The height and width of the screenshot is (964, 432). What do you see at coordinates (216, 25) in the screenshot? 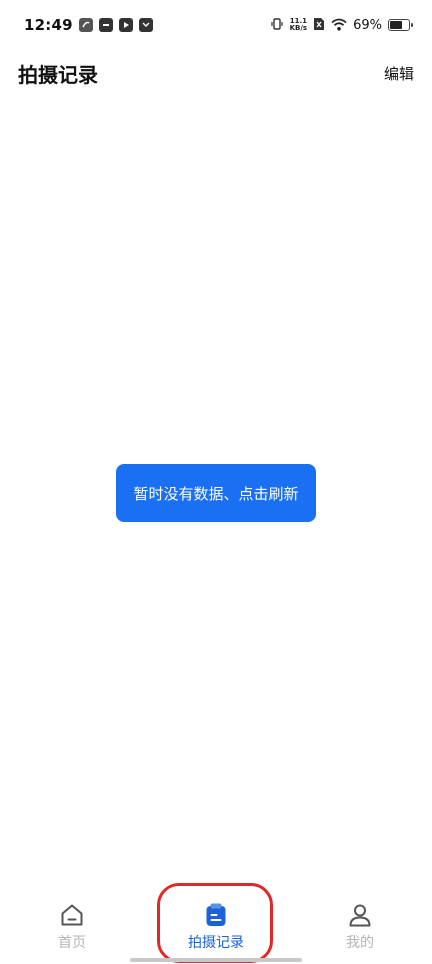
I see `status-bar: 12:49 11.1 KB/s 69%` at bounding box center [216, 25].